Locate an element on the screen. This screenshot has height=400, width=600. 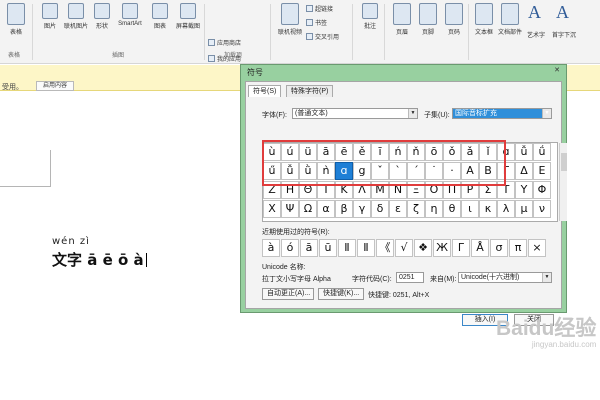
drop-cap-button: 首字下沉 is located at coordinates (564, 34).